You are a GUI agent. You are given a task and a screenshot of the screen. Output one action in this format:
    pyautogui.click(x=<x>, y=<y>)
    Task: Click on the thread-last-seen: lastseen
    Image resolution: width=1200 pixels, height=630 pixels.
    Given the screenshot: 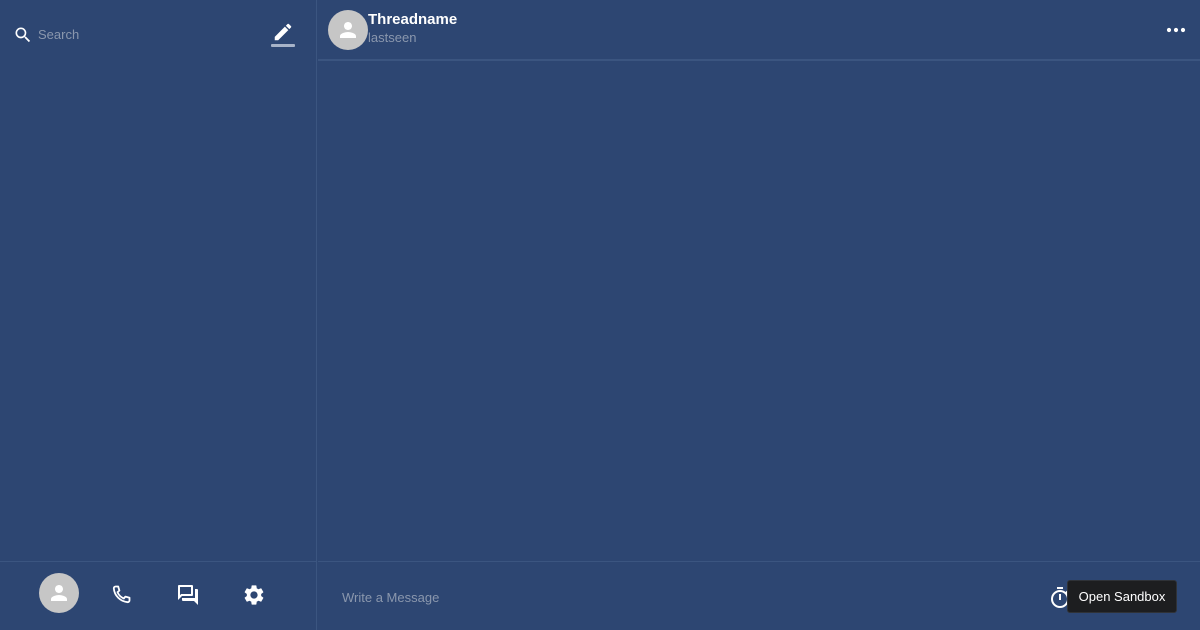 What is the action you would take?
    pyautogui.click(x=392, y=37)
    